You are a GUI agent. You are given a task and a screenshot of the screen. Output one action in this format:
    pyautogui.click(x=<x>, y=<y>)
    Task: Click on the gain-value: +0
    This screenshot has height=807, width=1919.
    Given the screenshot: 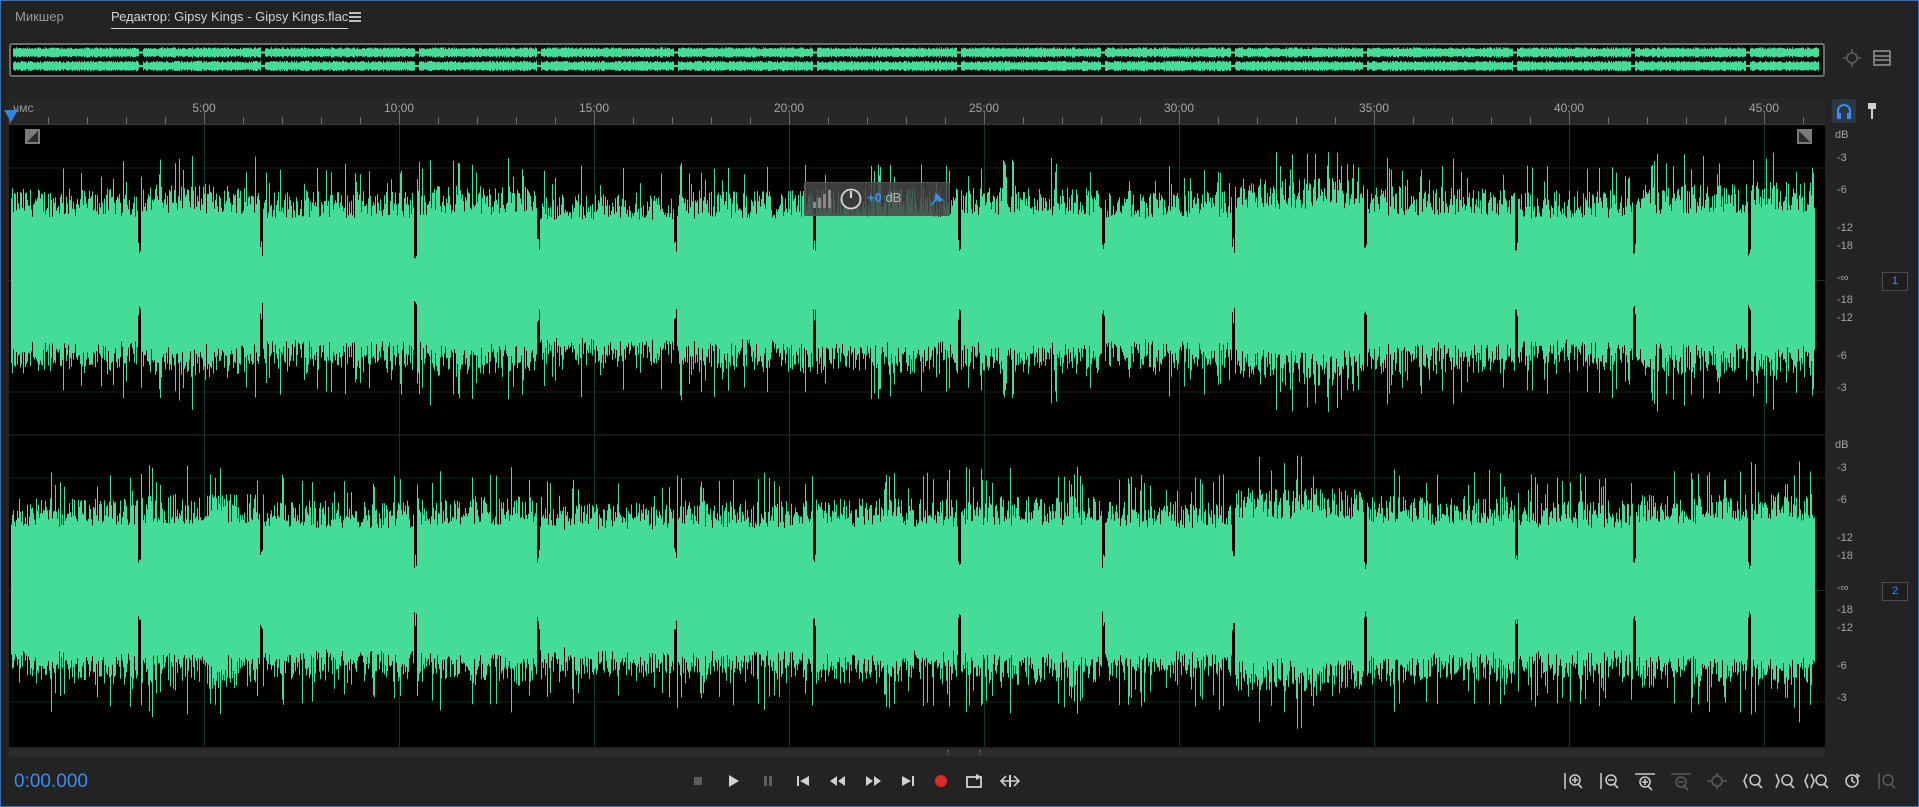 What is the action you would take?
    pyautogui.click(x=874, y=197)
    